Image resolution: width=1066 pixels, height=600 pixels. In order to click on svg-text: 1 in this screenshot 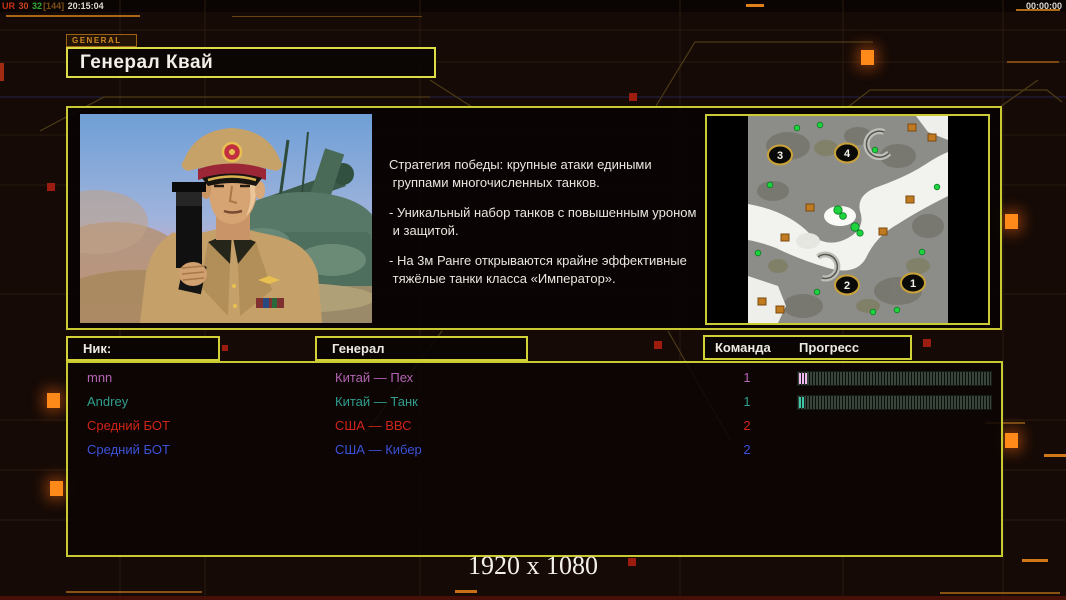, I will do `click(913, 284)`.